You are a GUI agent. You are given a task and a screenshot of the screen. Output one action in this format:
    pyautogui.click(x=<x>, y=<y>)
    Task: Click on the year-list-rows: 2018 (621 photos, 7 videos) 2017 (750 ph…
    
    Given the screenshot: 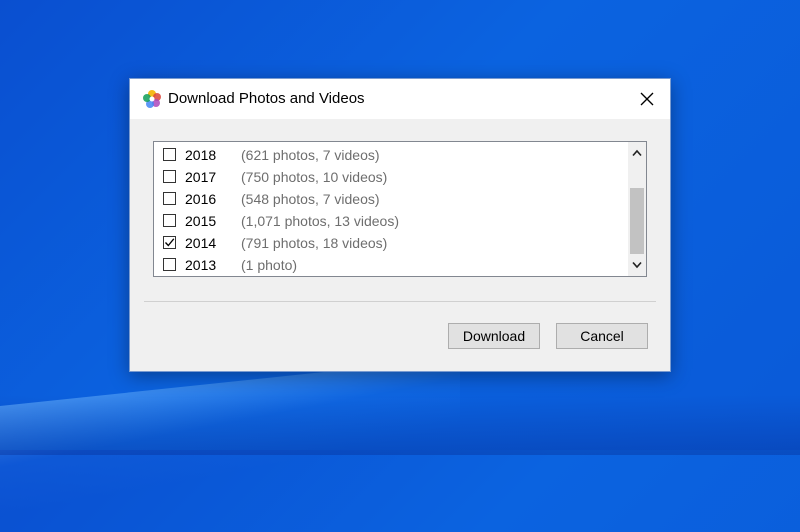 What is the action you would take?
    pyautogui.click(x=391, y=209)
    